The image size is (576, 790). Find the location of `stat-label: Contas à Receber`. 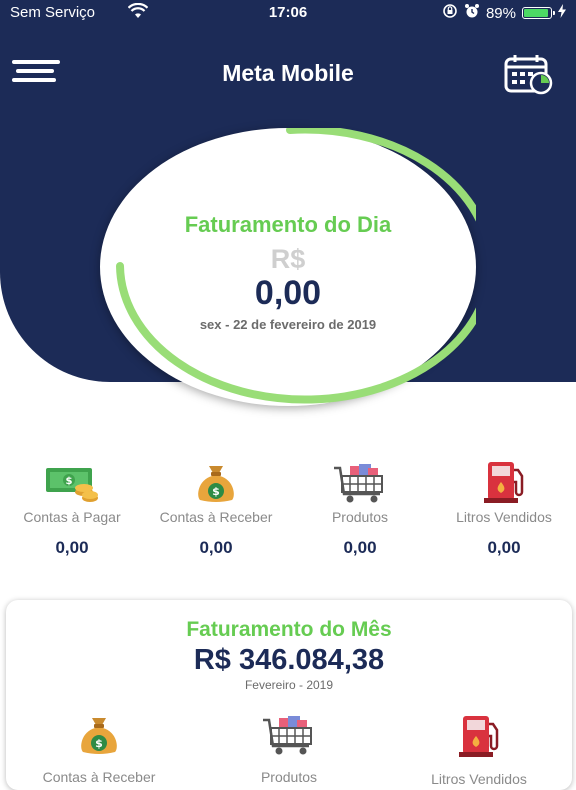

stat-label: Contas à Receber is located at coordinates (216, 517).